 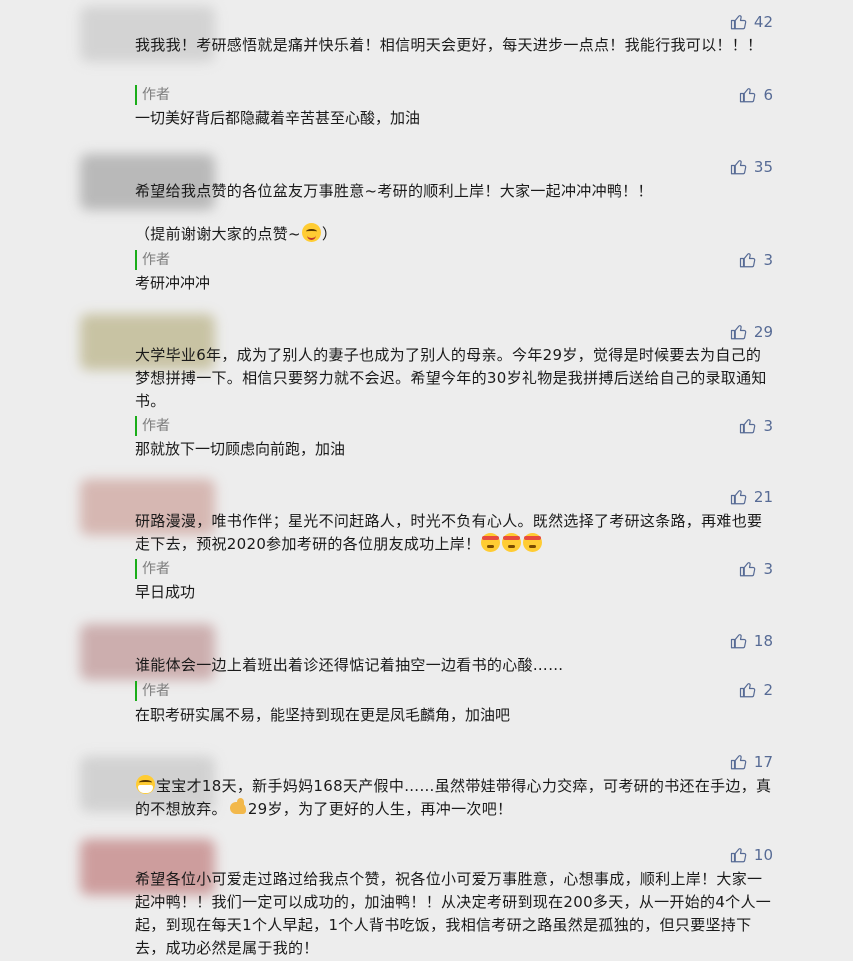 What do you see at coordinates (165, 592) in the screenshot?
I see `author-reply: 早日成功` at bounding box center [165, 592].